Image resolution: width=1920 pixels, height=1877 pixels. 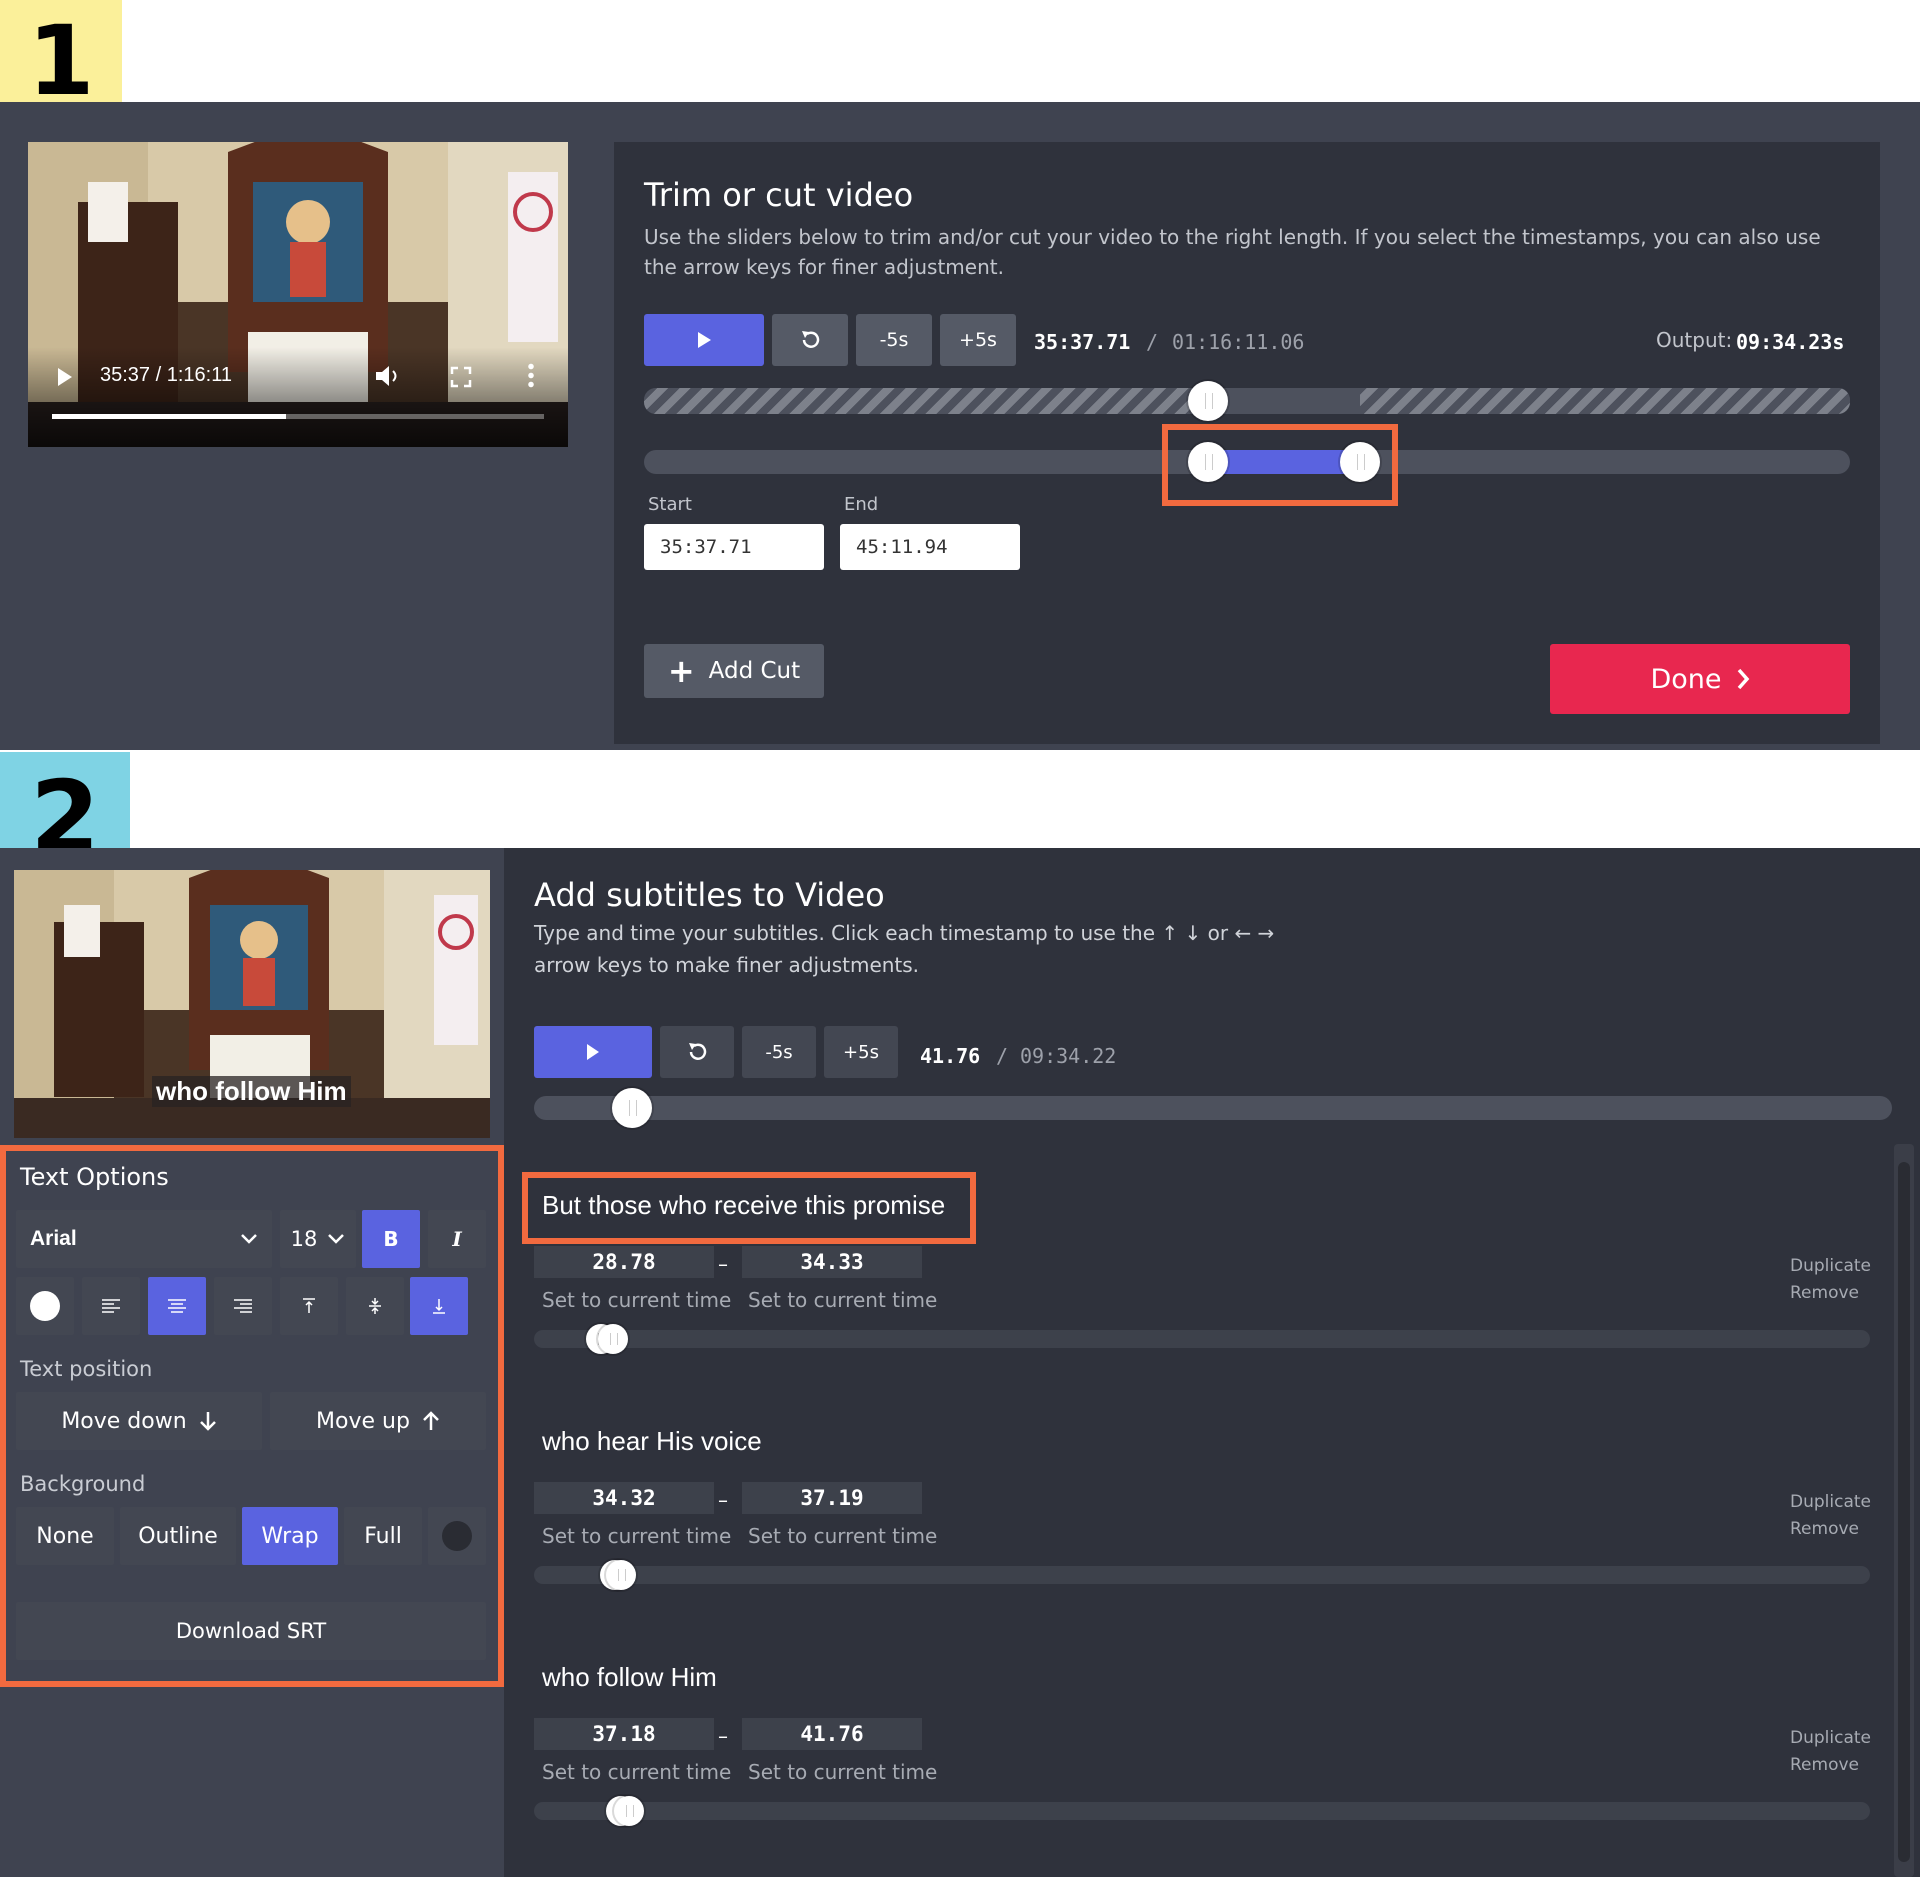 What do you see at coordinates (1694, 340) in the screenshot?
I see `output-label: Output:` at bounding box center [1694, 340].